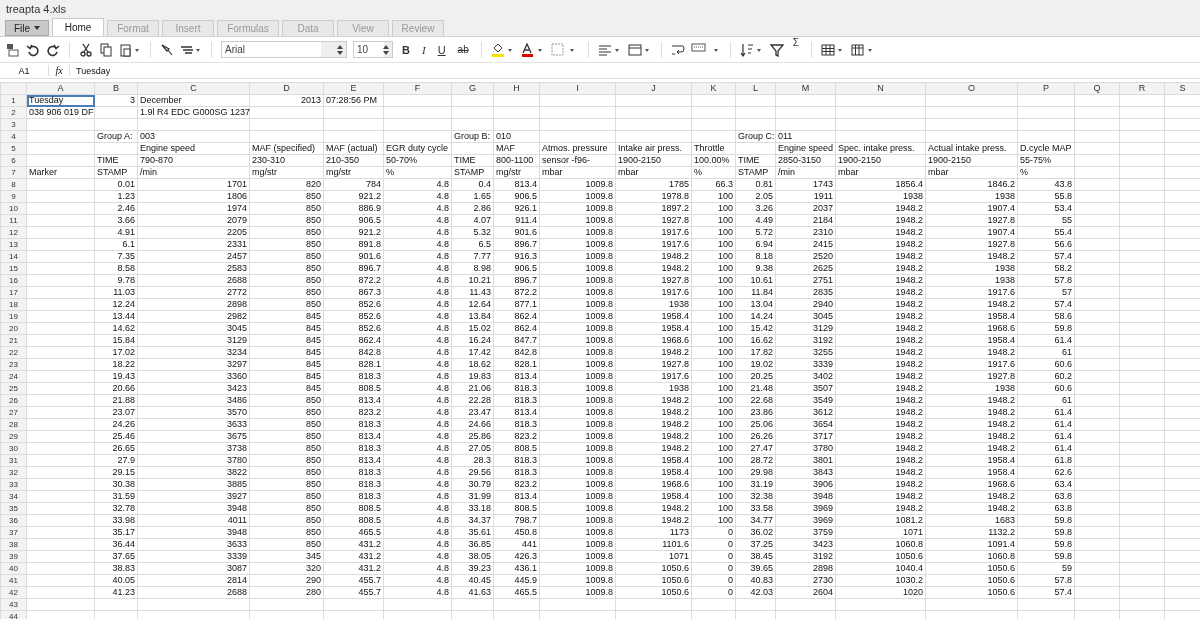 The width and height of the screenshot is (1200, 619). What do you see at coordinates (822, 532) in the screenshot?
I see `cell: 3759` at bounding box center [822, 532].